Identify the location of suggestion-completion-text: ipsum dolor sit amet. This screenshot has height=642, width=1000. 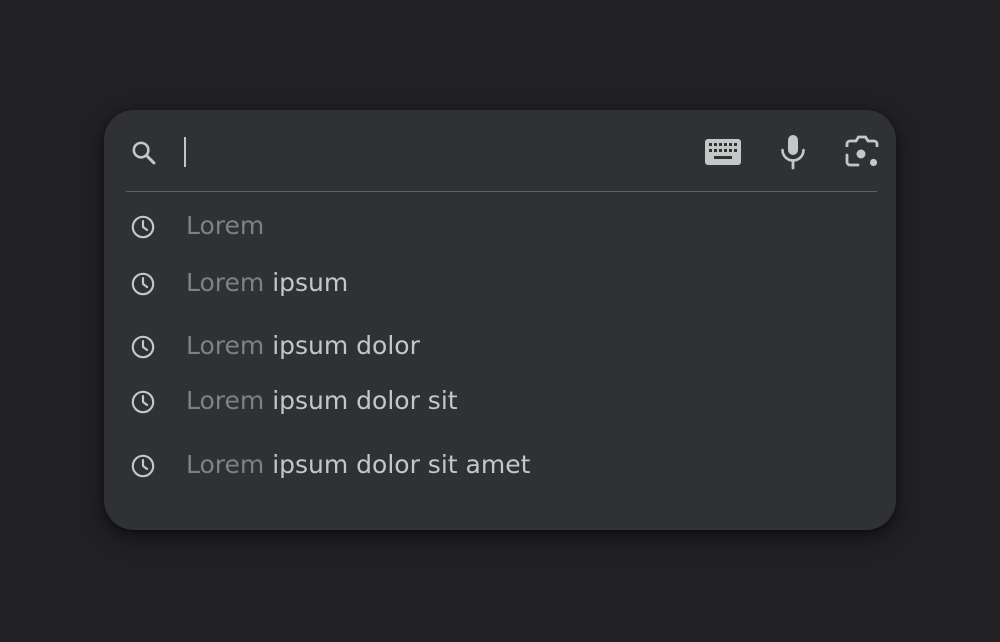
(397, 464).